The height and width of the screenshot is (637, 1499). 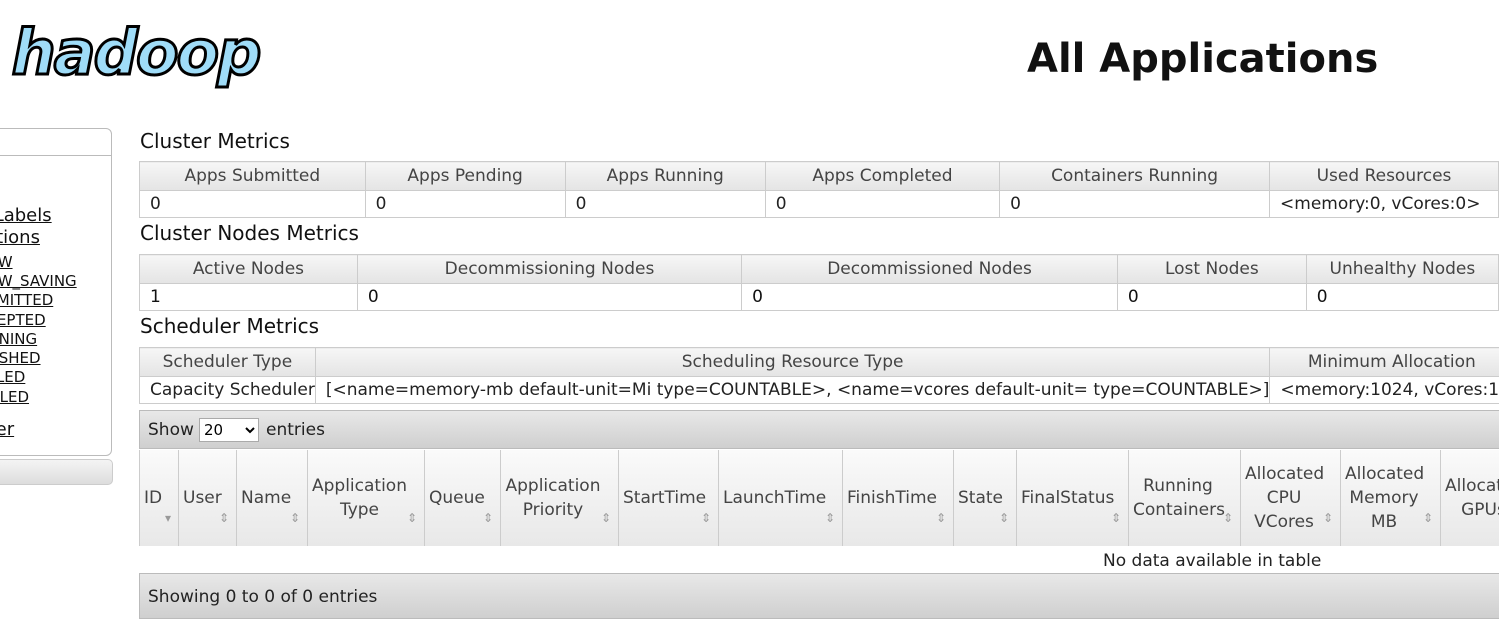 I want to click on value-apps-submitted: 0, so click(x=252, y=204).